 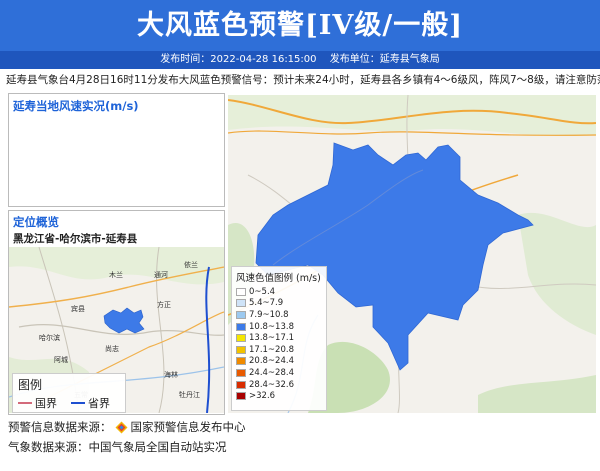 What do you see at coordinates (191, 264) in the screenshot?
I see `map-label-yilan: 依兰` at bounding box center [191, 264].